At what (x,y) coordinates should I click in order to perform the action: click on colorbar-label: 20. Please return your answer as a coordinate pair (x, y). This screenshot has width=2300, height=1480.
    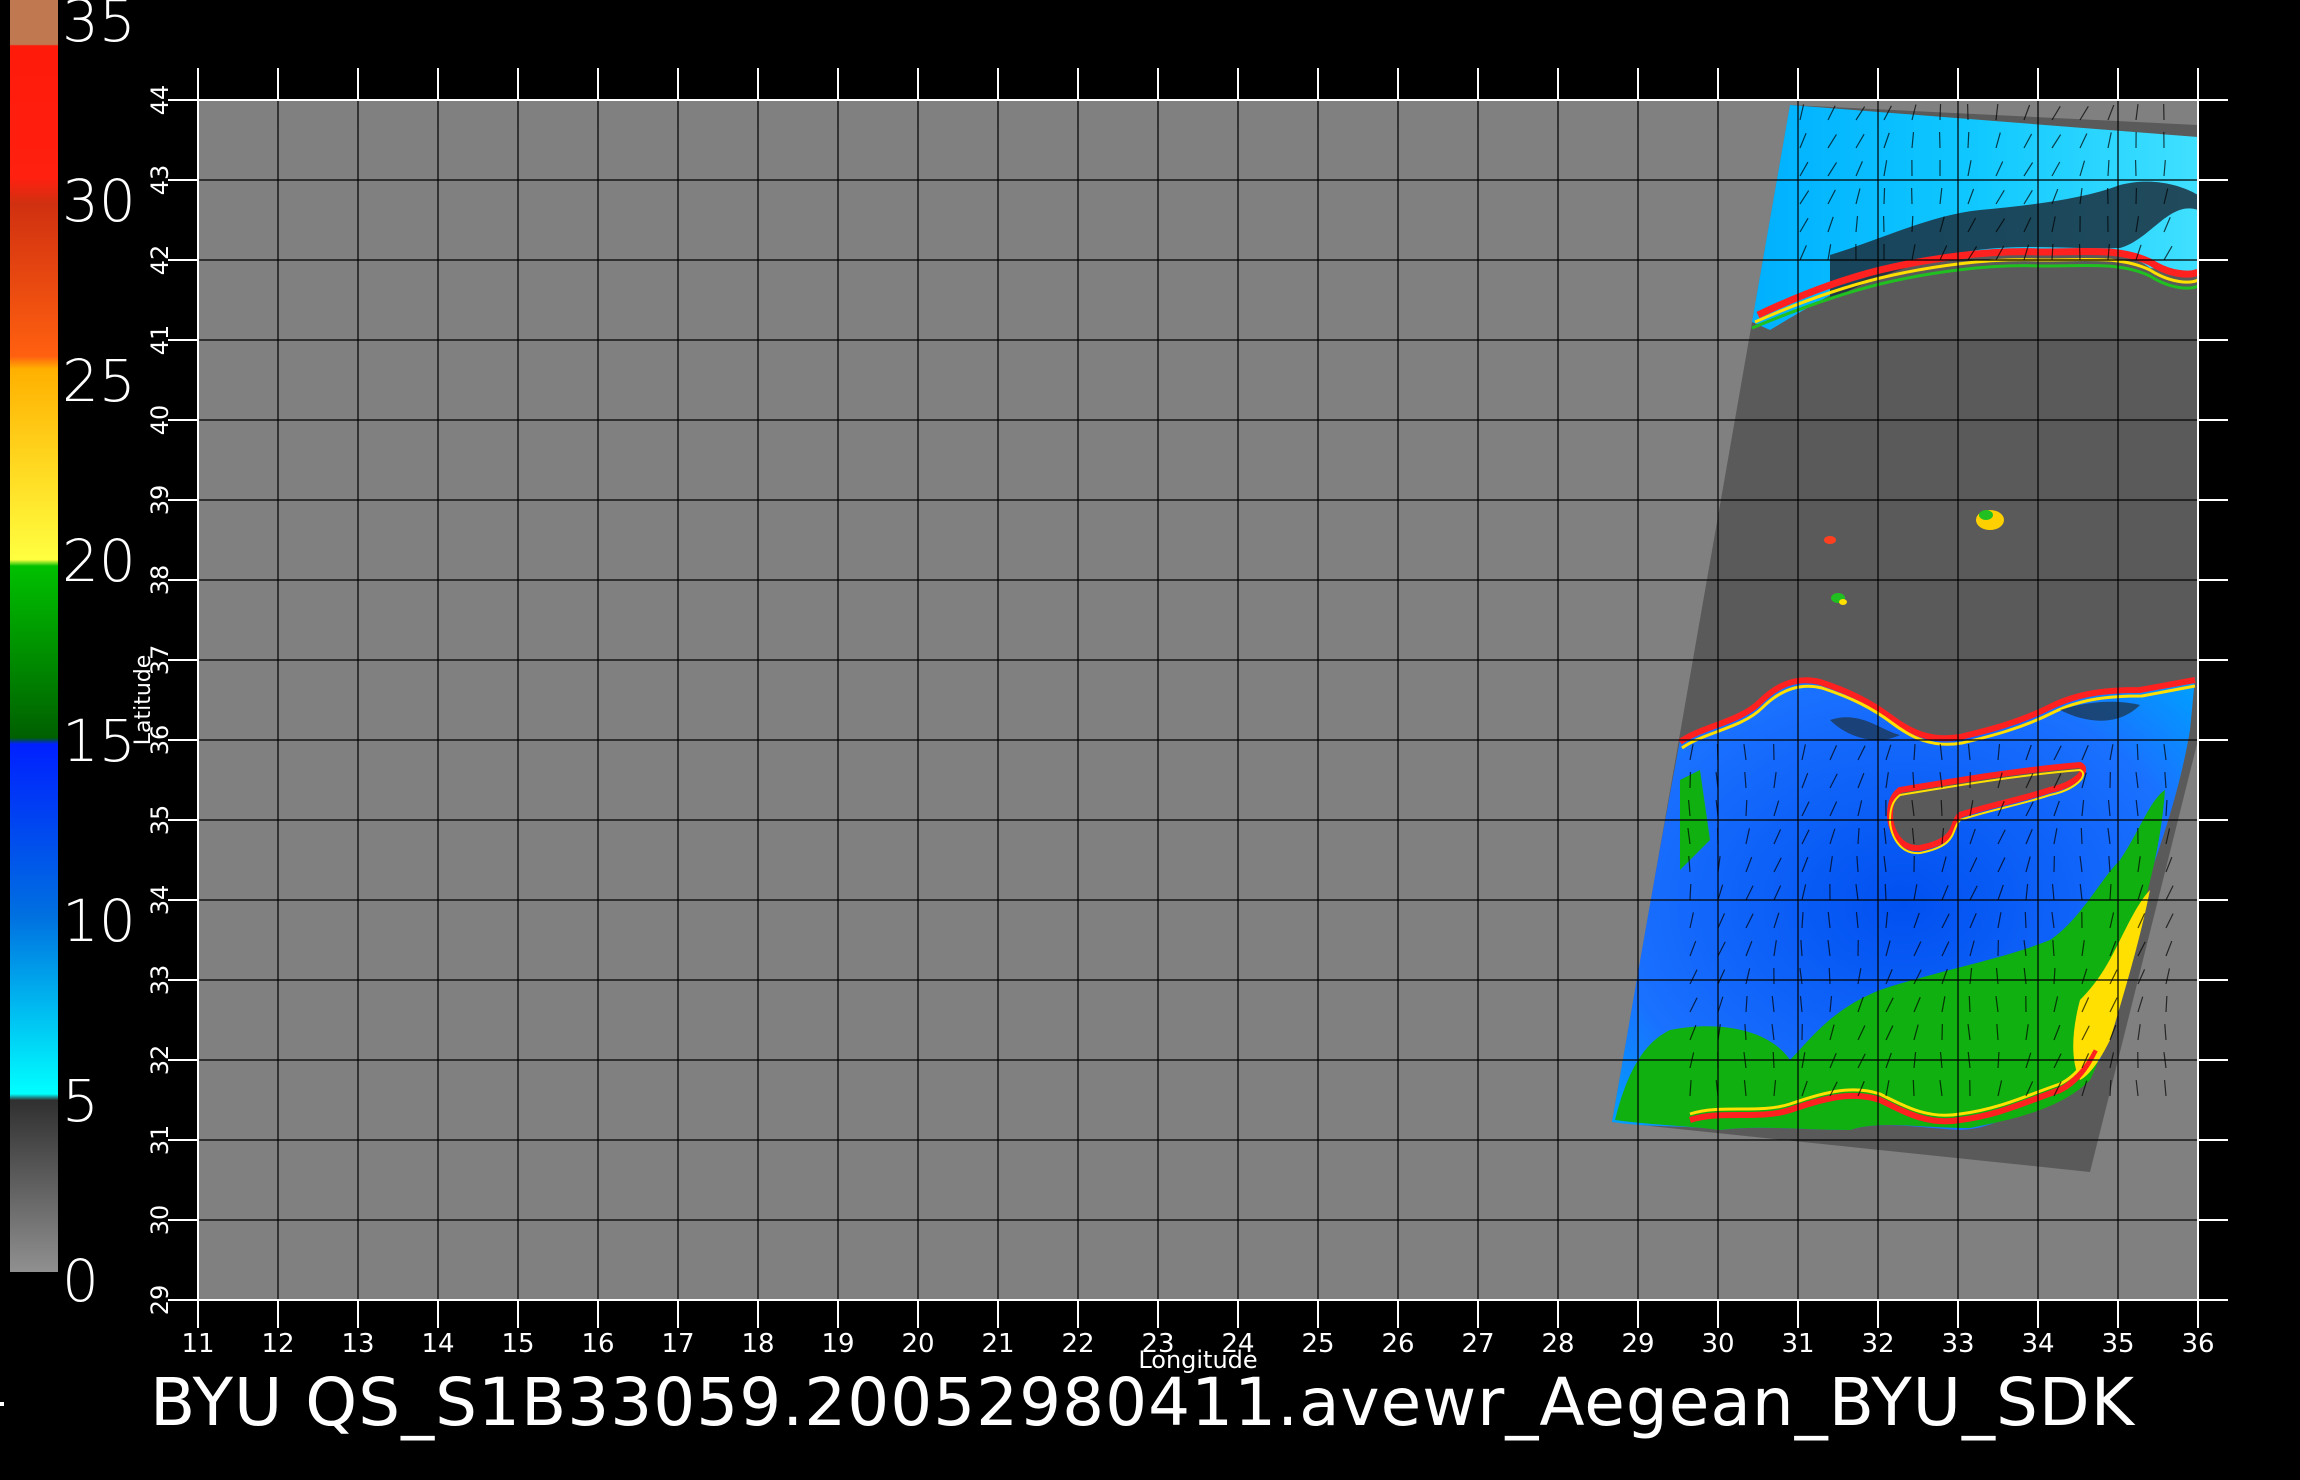
    Looking at the image, I should click on (99, 561).